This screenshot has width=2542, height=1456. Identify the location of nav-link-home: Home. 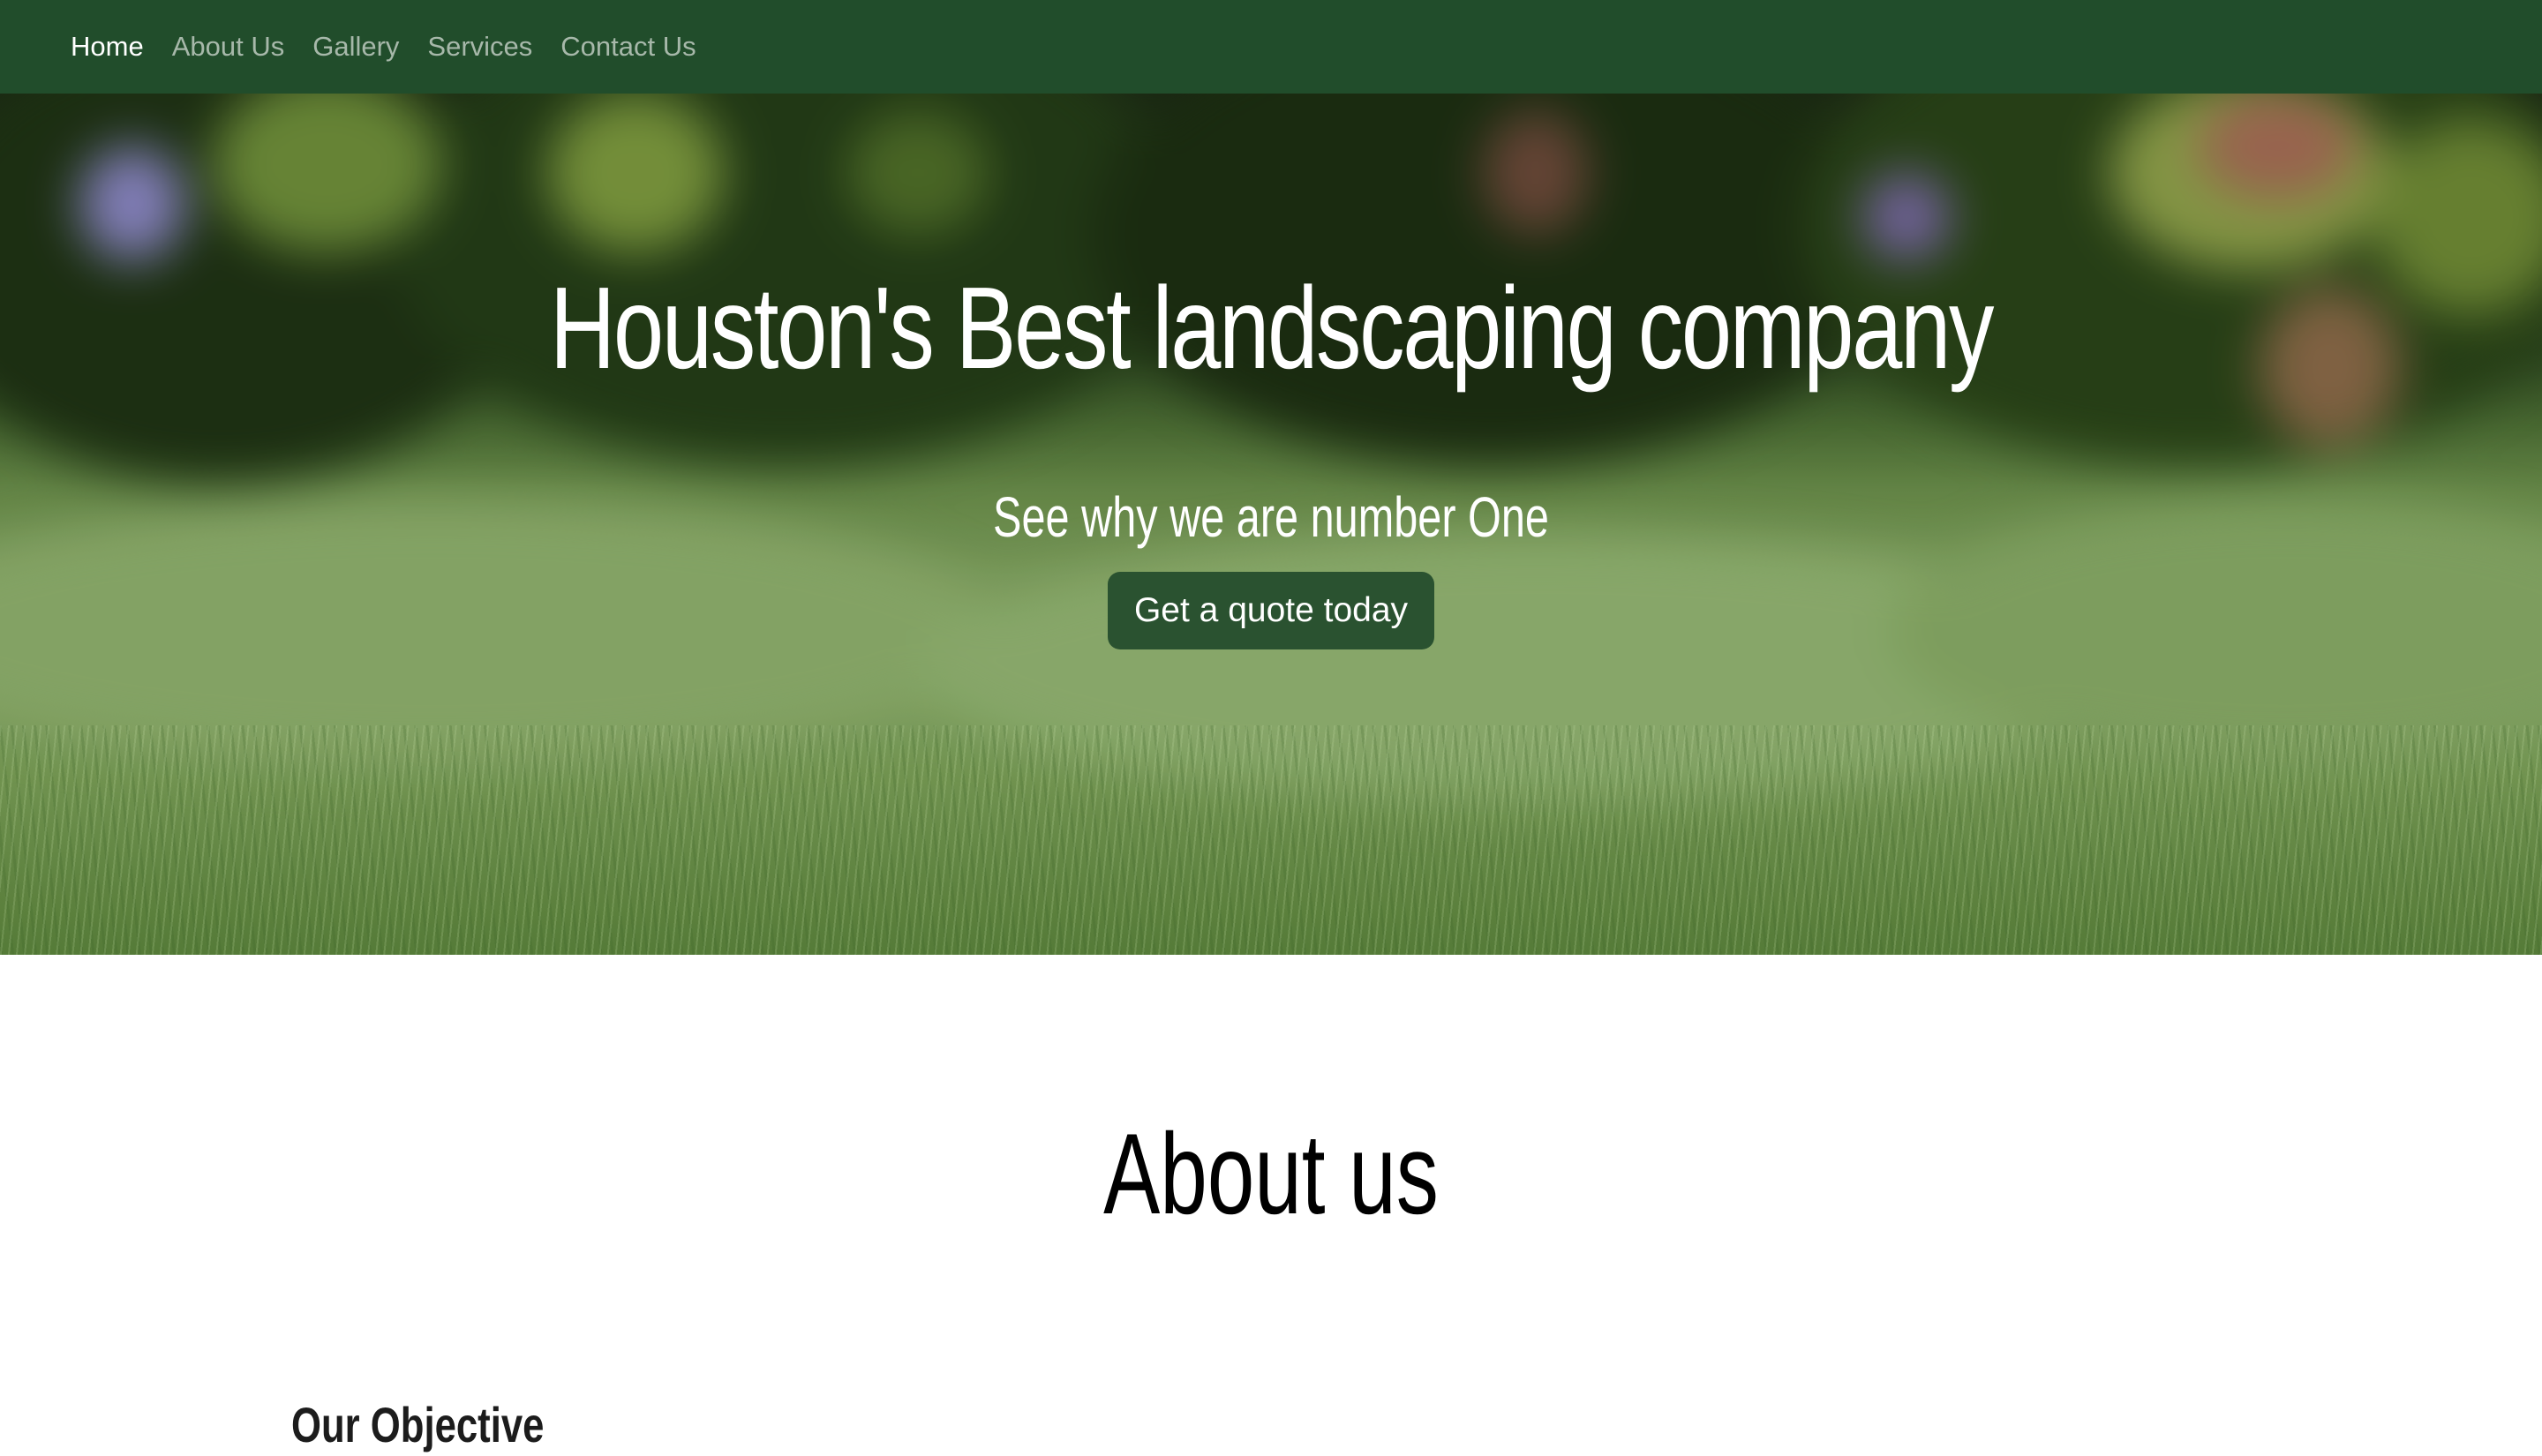
(107, 47).